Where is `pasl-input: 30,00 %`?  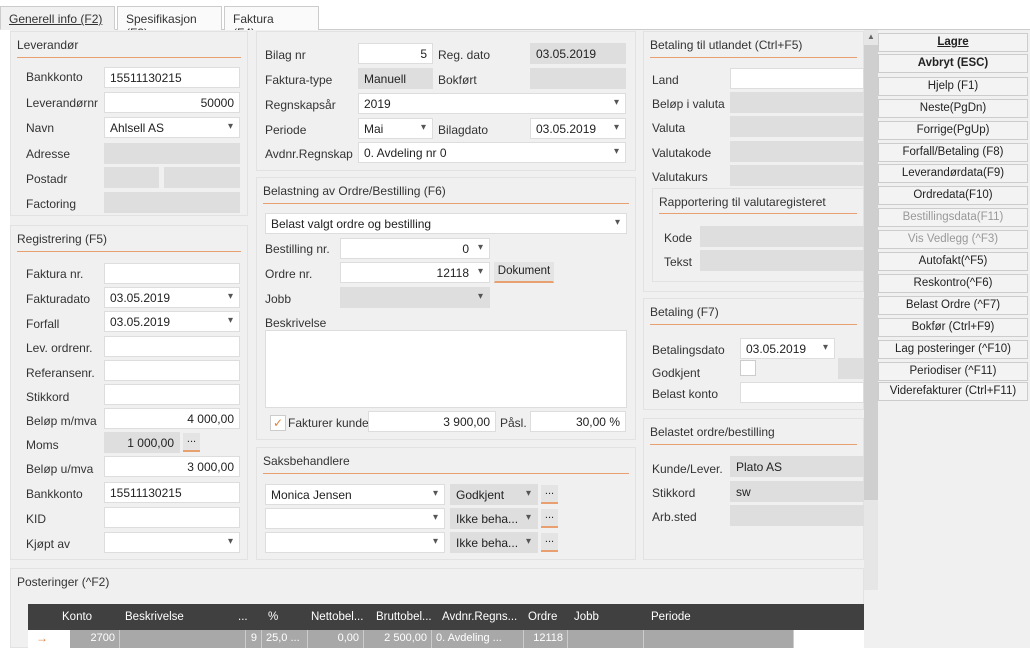 pasl-input: 30,00 % is located at coordinates (578, 421).